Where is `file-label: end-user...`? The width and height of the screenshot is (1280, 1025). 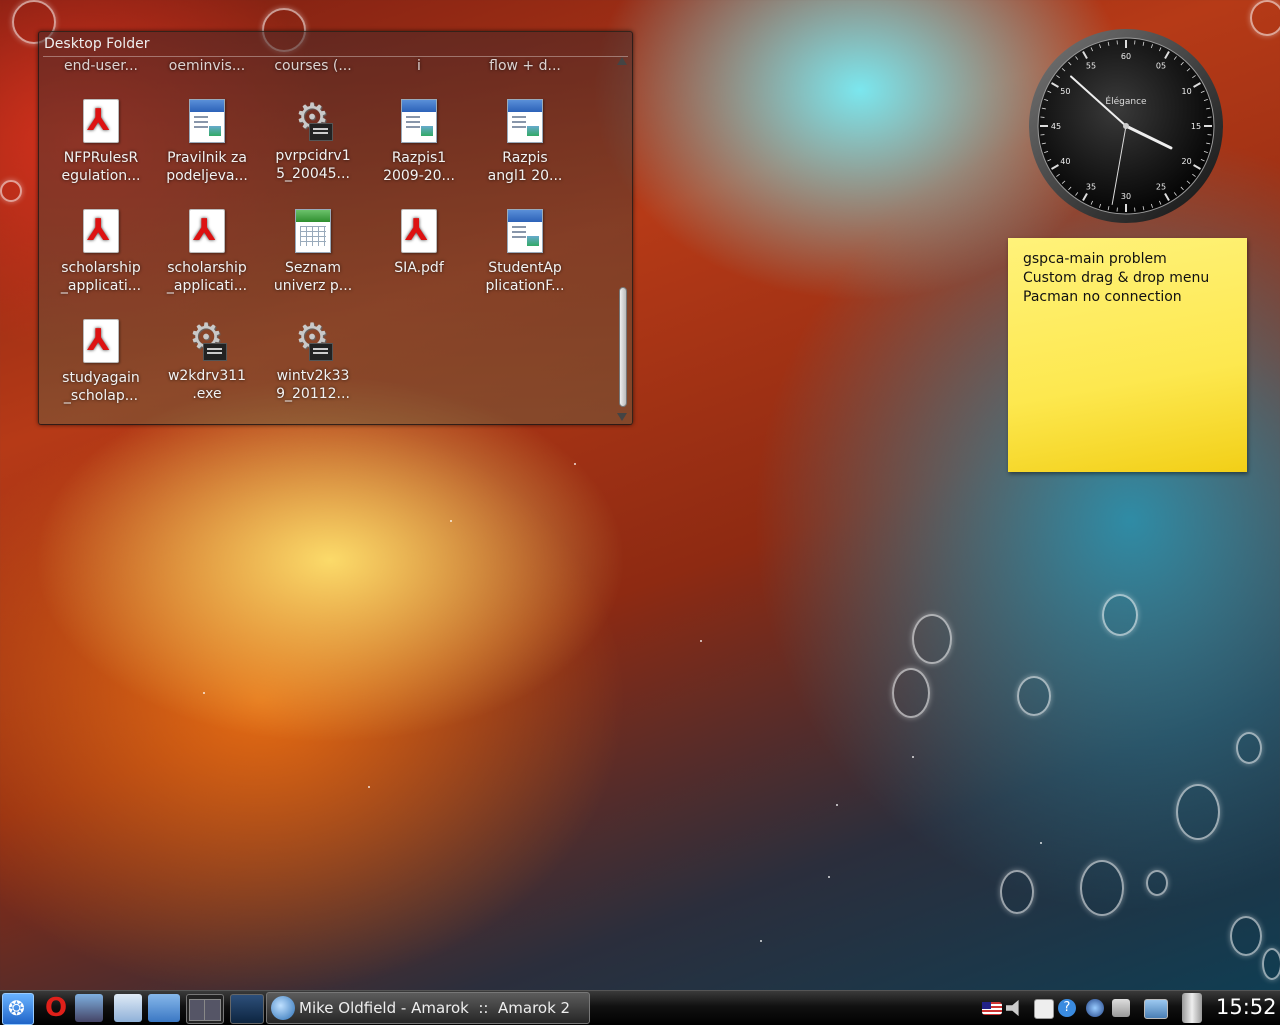 file-label: end-user... is located at coordinates (101, 66).